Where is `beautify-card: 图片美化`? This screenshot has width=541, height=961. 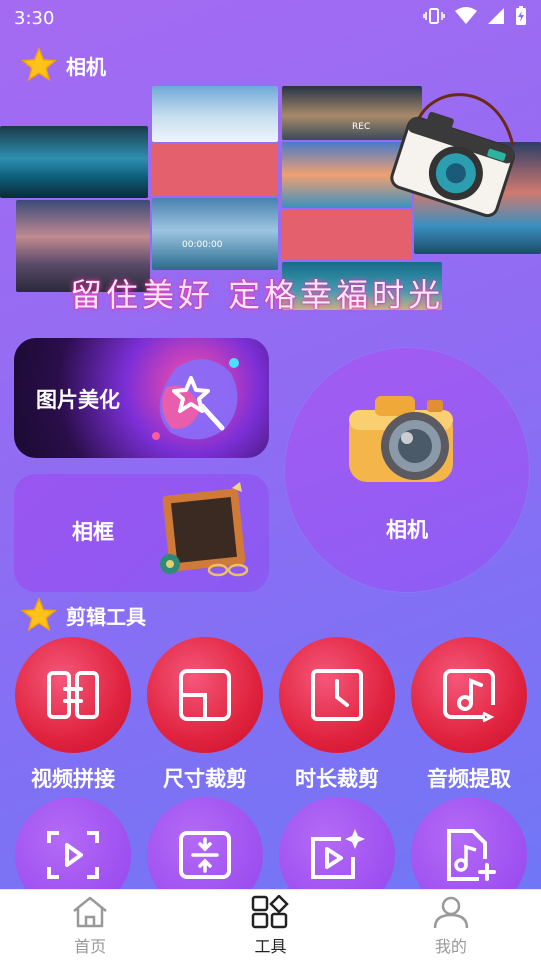
beautify-card: 图片美化 is located at coordinates (141, 398).